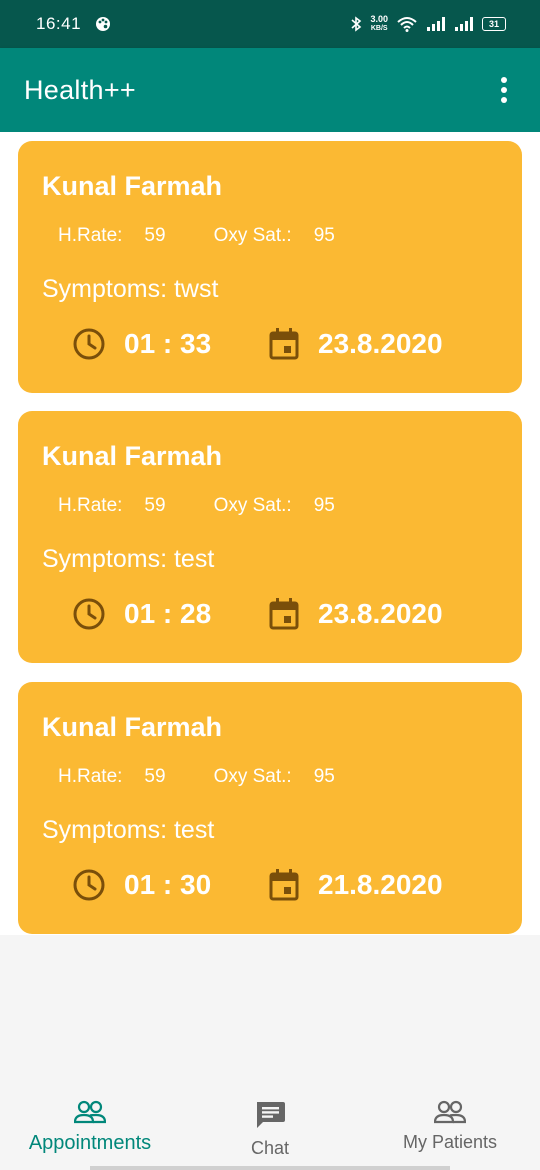 This screenshot has width=540, height=1170. Describe the element at coordinates (494, 24) in the screenshot. I see `battery-icon: 31` at that location.